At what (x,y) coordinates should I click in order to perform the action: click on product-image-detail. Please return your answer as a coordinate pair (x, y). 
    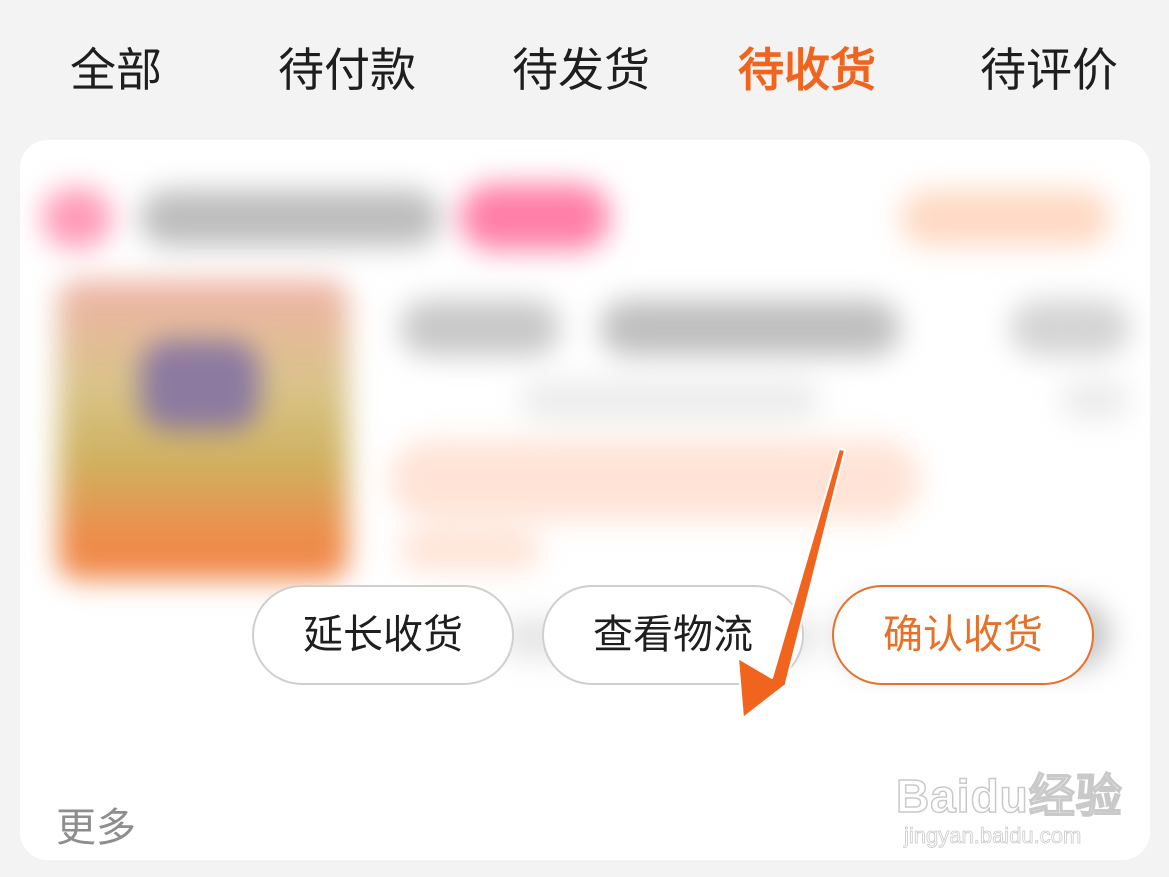
    Looking at the image, I should click on (200, 385).